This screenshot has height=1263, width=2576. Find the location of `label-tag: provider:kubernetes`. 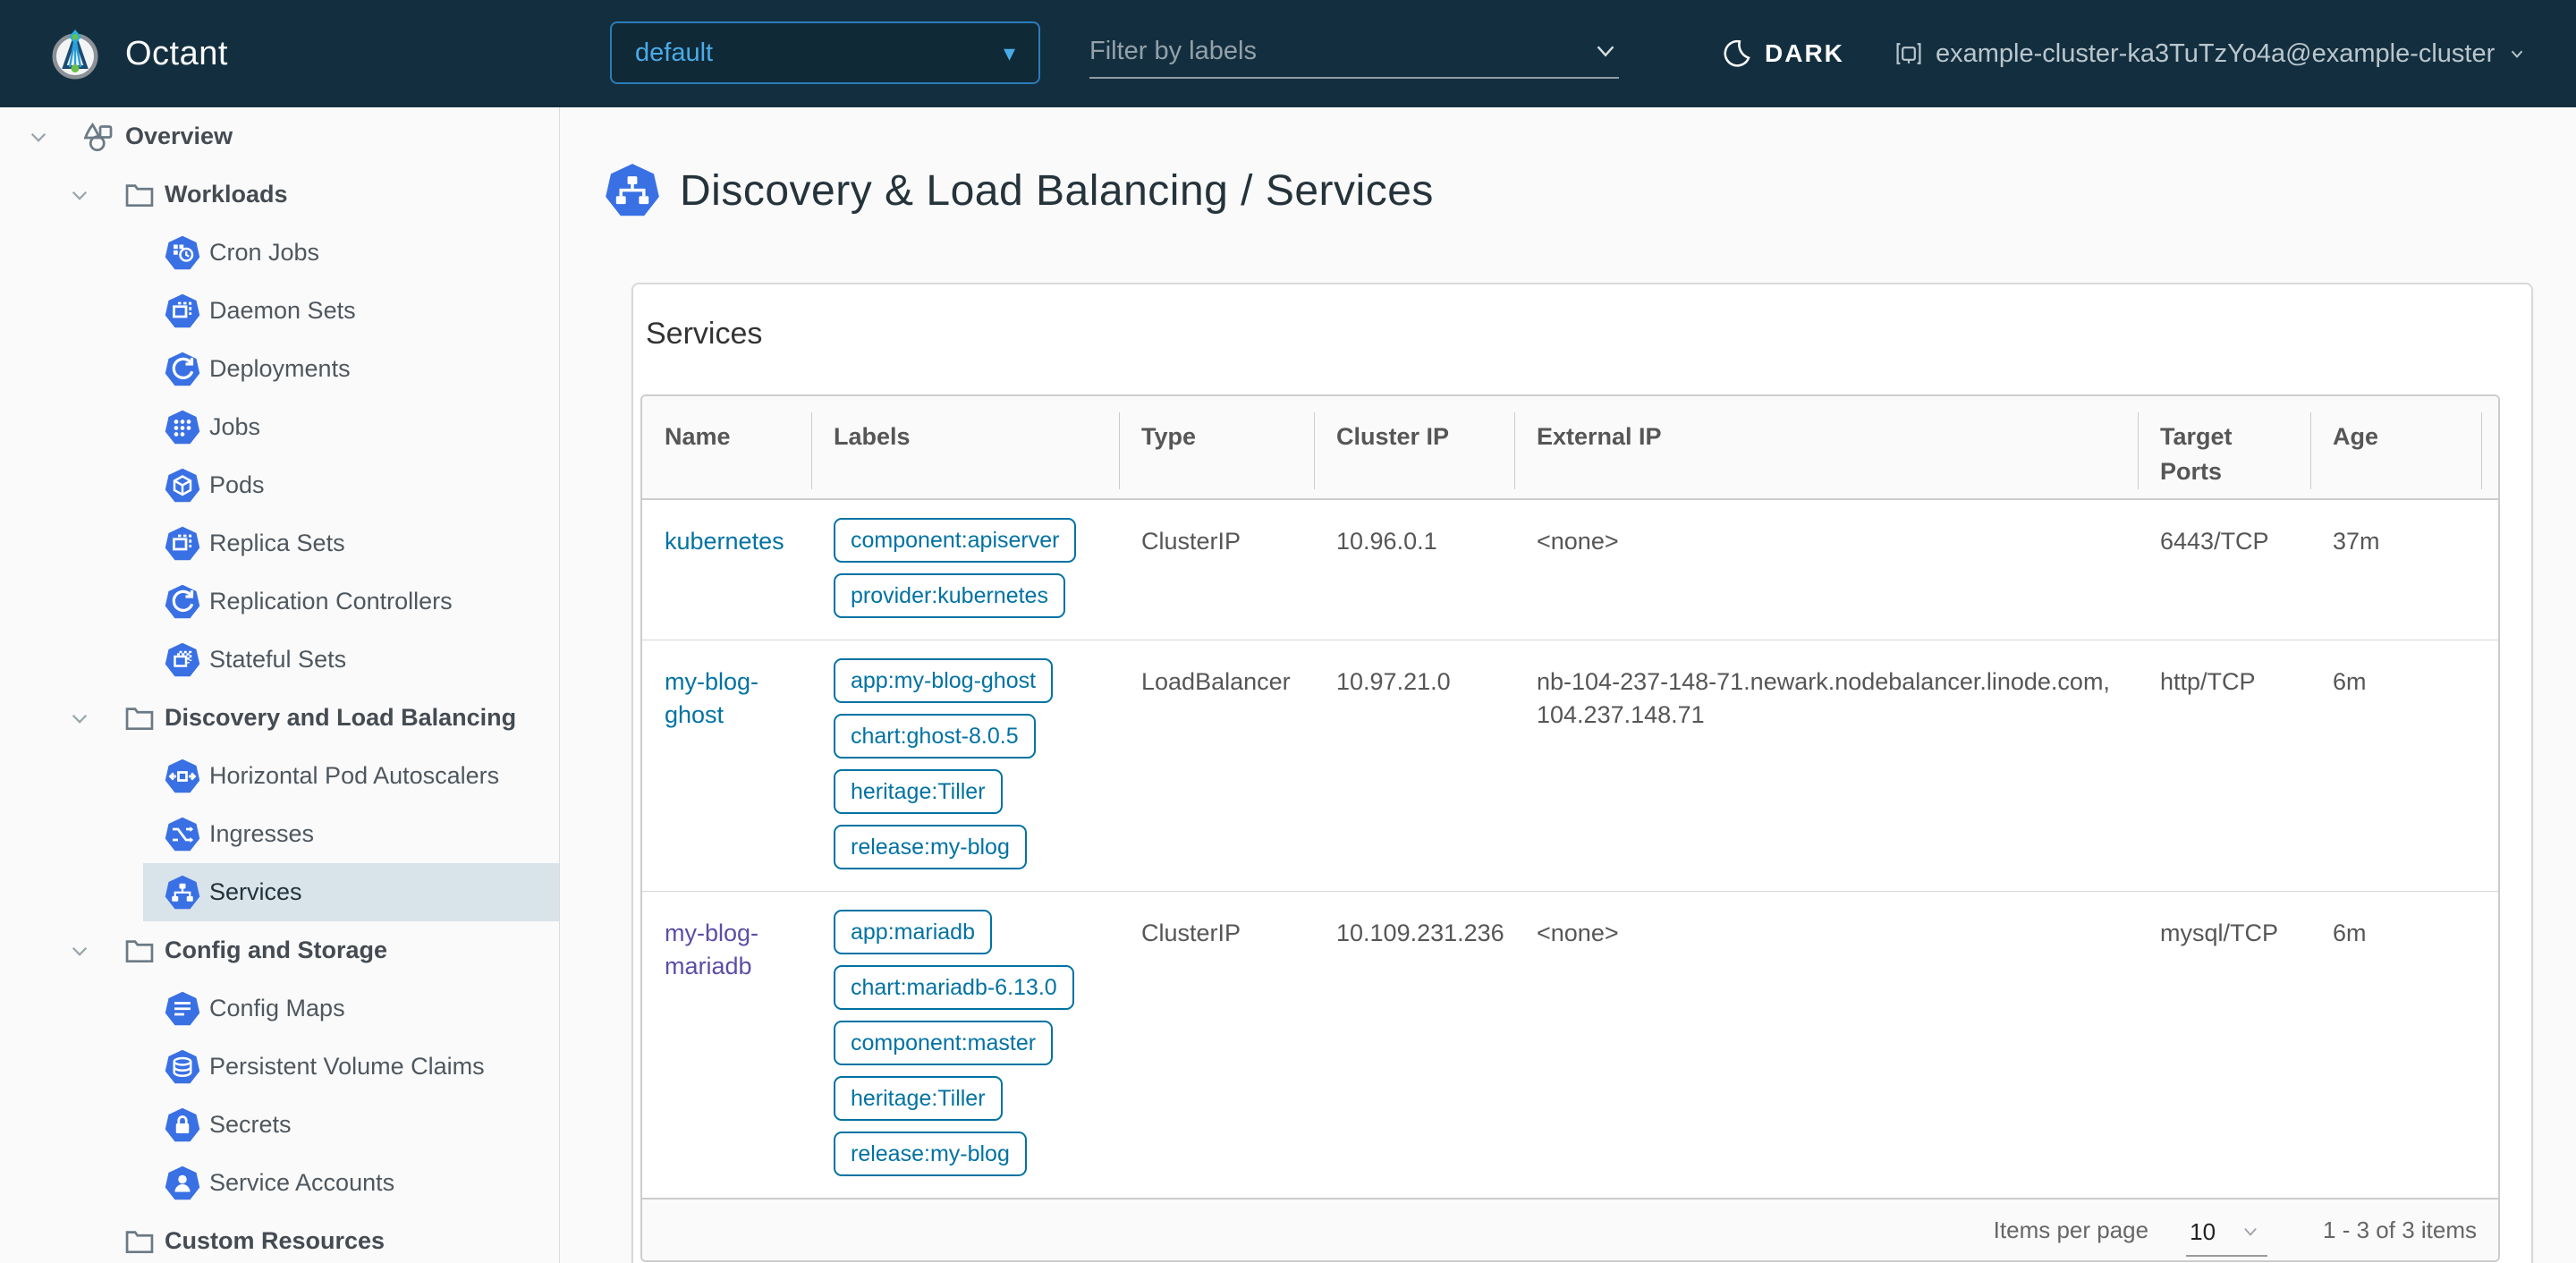

label-tag: provider:kubernetes is located at coordinates (949, 596).